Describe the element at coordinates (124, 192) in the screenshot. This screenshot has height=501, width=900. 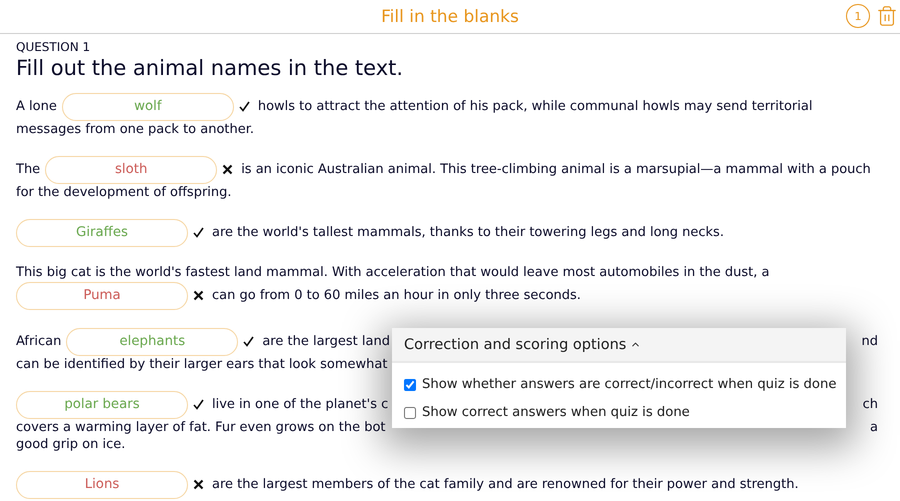
I see `sentence-text: for the development of offspring.` at that location.